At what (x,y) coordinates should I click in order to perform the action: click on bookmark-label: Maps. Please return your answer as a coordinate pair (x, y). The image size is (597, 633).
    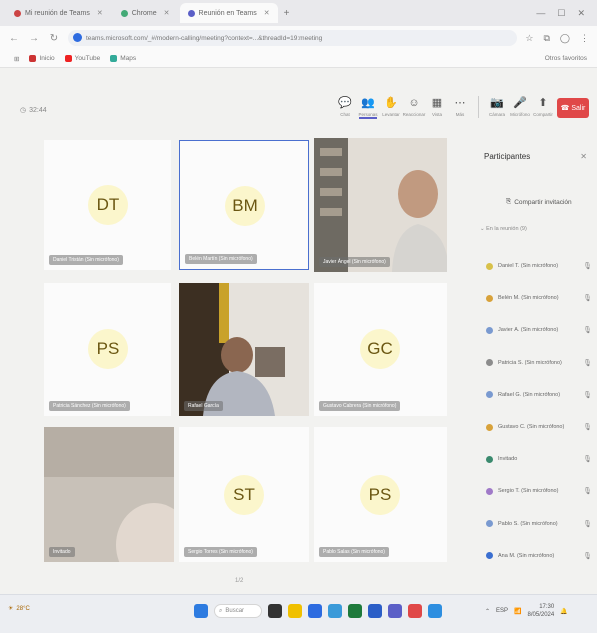
    Looking at the image, I should click on (128, 58).